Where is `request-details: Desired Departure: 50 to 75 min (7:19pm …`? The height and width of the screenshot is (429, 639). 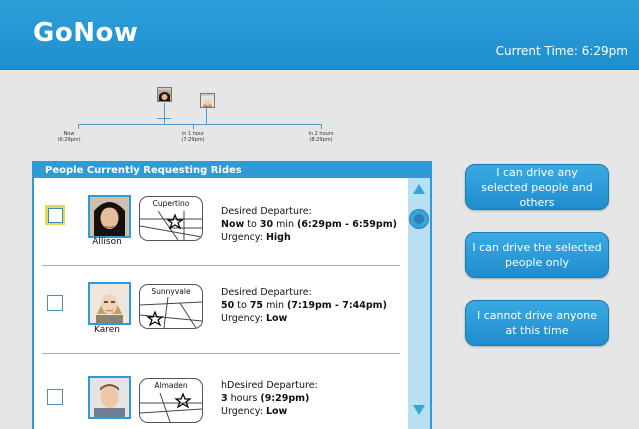
request-details: Desired Departure: 50 to 75 min (7:19pm … is located at coordinates (304, 305).